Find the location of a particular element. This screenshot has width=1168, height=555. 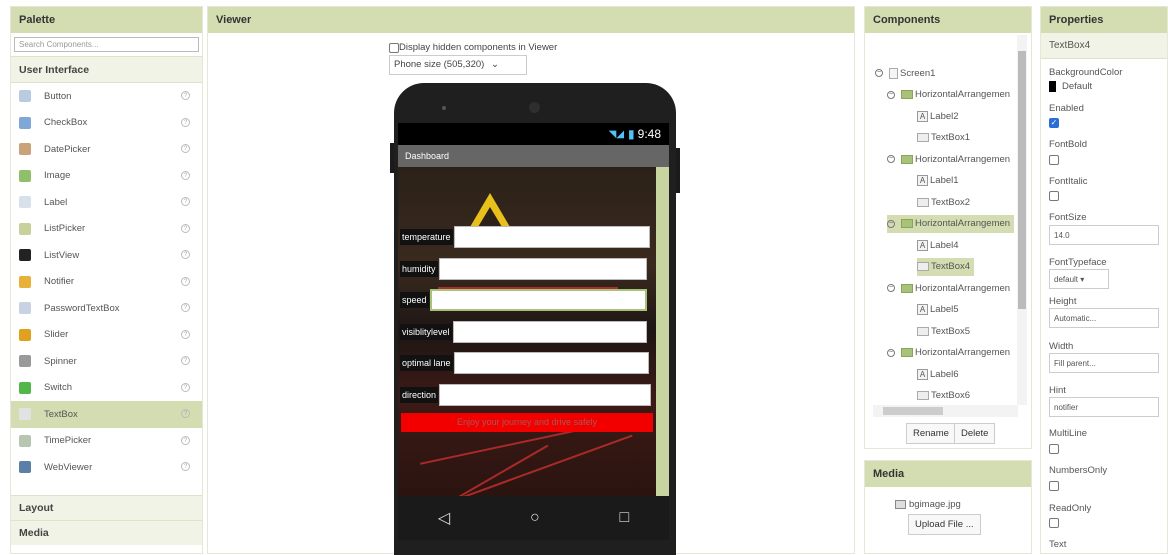

category-media: Media is located at coordinates (106, 532).